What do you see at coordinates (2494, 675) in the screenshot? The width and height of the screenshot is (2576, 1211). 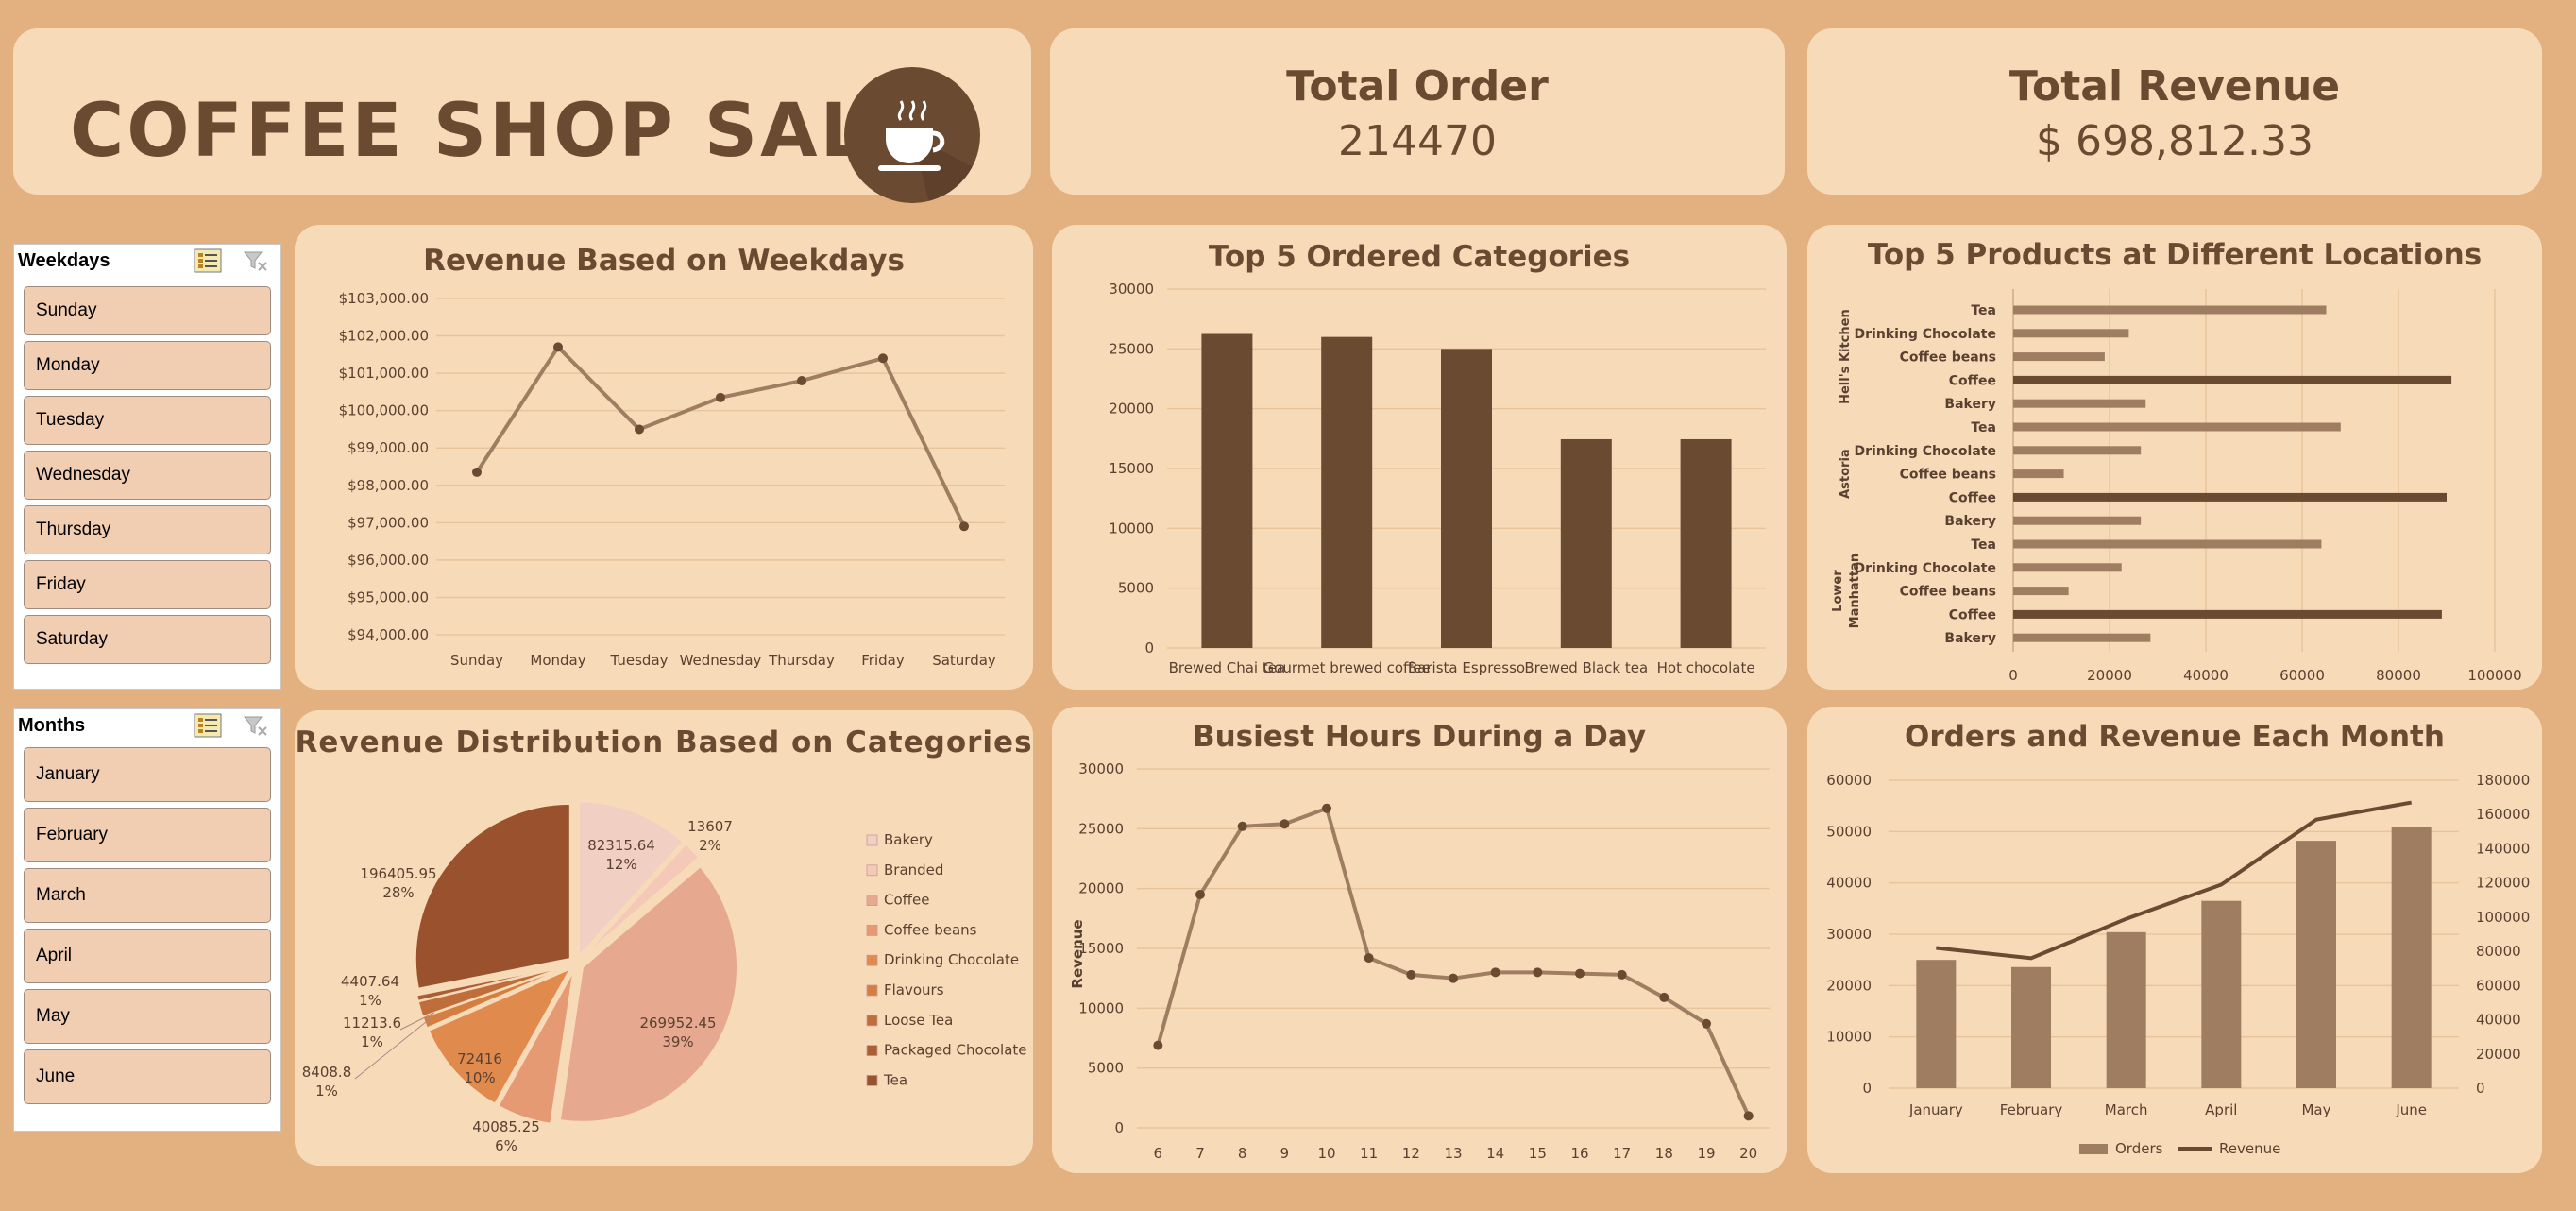 I see `x-tick-label: 100000` at bounding box center [2494, 675].